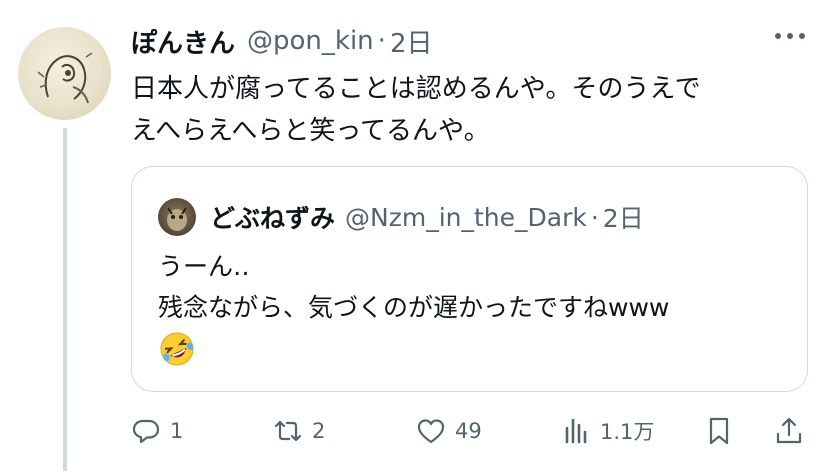  I want to click on quoted-author-handle: @Nzm_in_the_Dark, so click(466, 217).